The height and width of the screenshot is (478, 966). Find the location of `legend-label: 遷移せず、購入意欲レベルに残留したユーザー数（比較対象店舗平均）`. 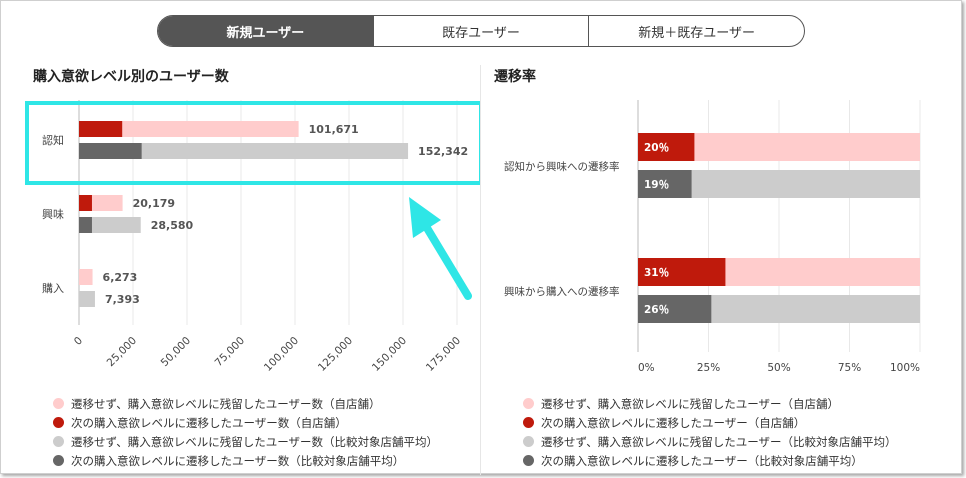

legend-label: 遷移せず、購入意欲レベルに残留したユーザー数（比較対象店舗平均） is located at coordinates (254, 441).